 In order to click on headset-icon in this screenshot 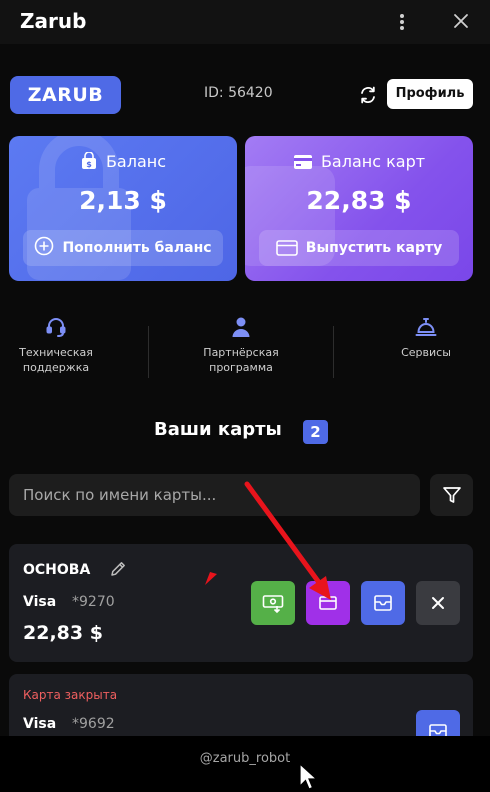, I will do `click(56, 327)`.